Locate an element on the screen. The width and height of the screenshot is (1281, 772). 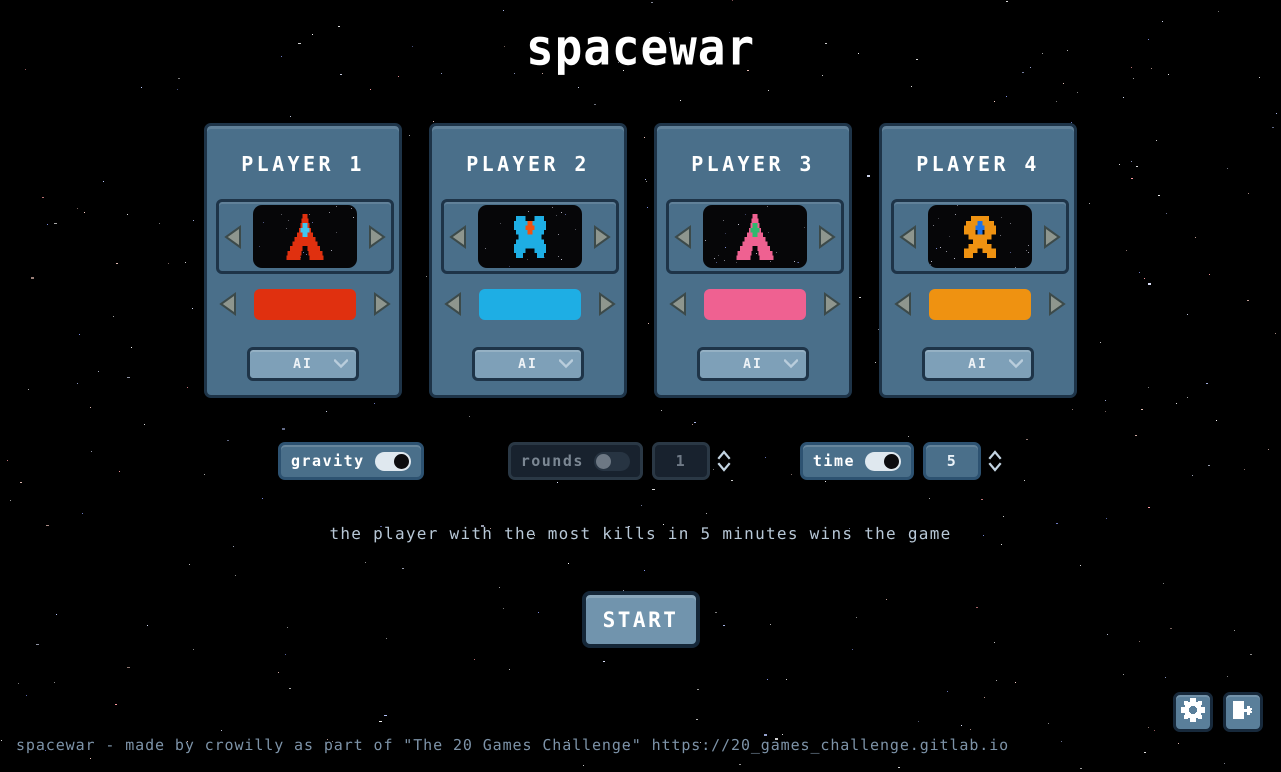
time-toggle-knob is located at coordinates (892, 461).